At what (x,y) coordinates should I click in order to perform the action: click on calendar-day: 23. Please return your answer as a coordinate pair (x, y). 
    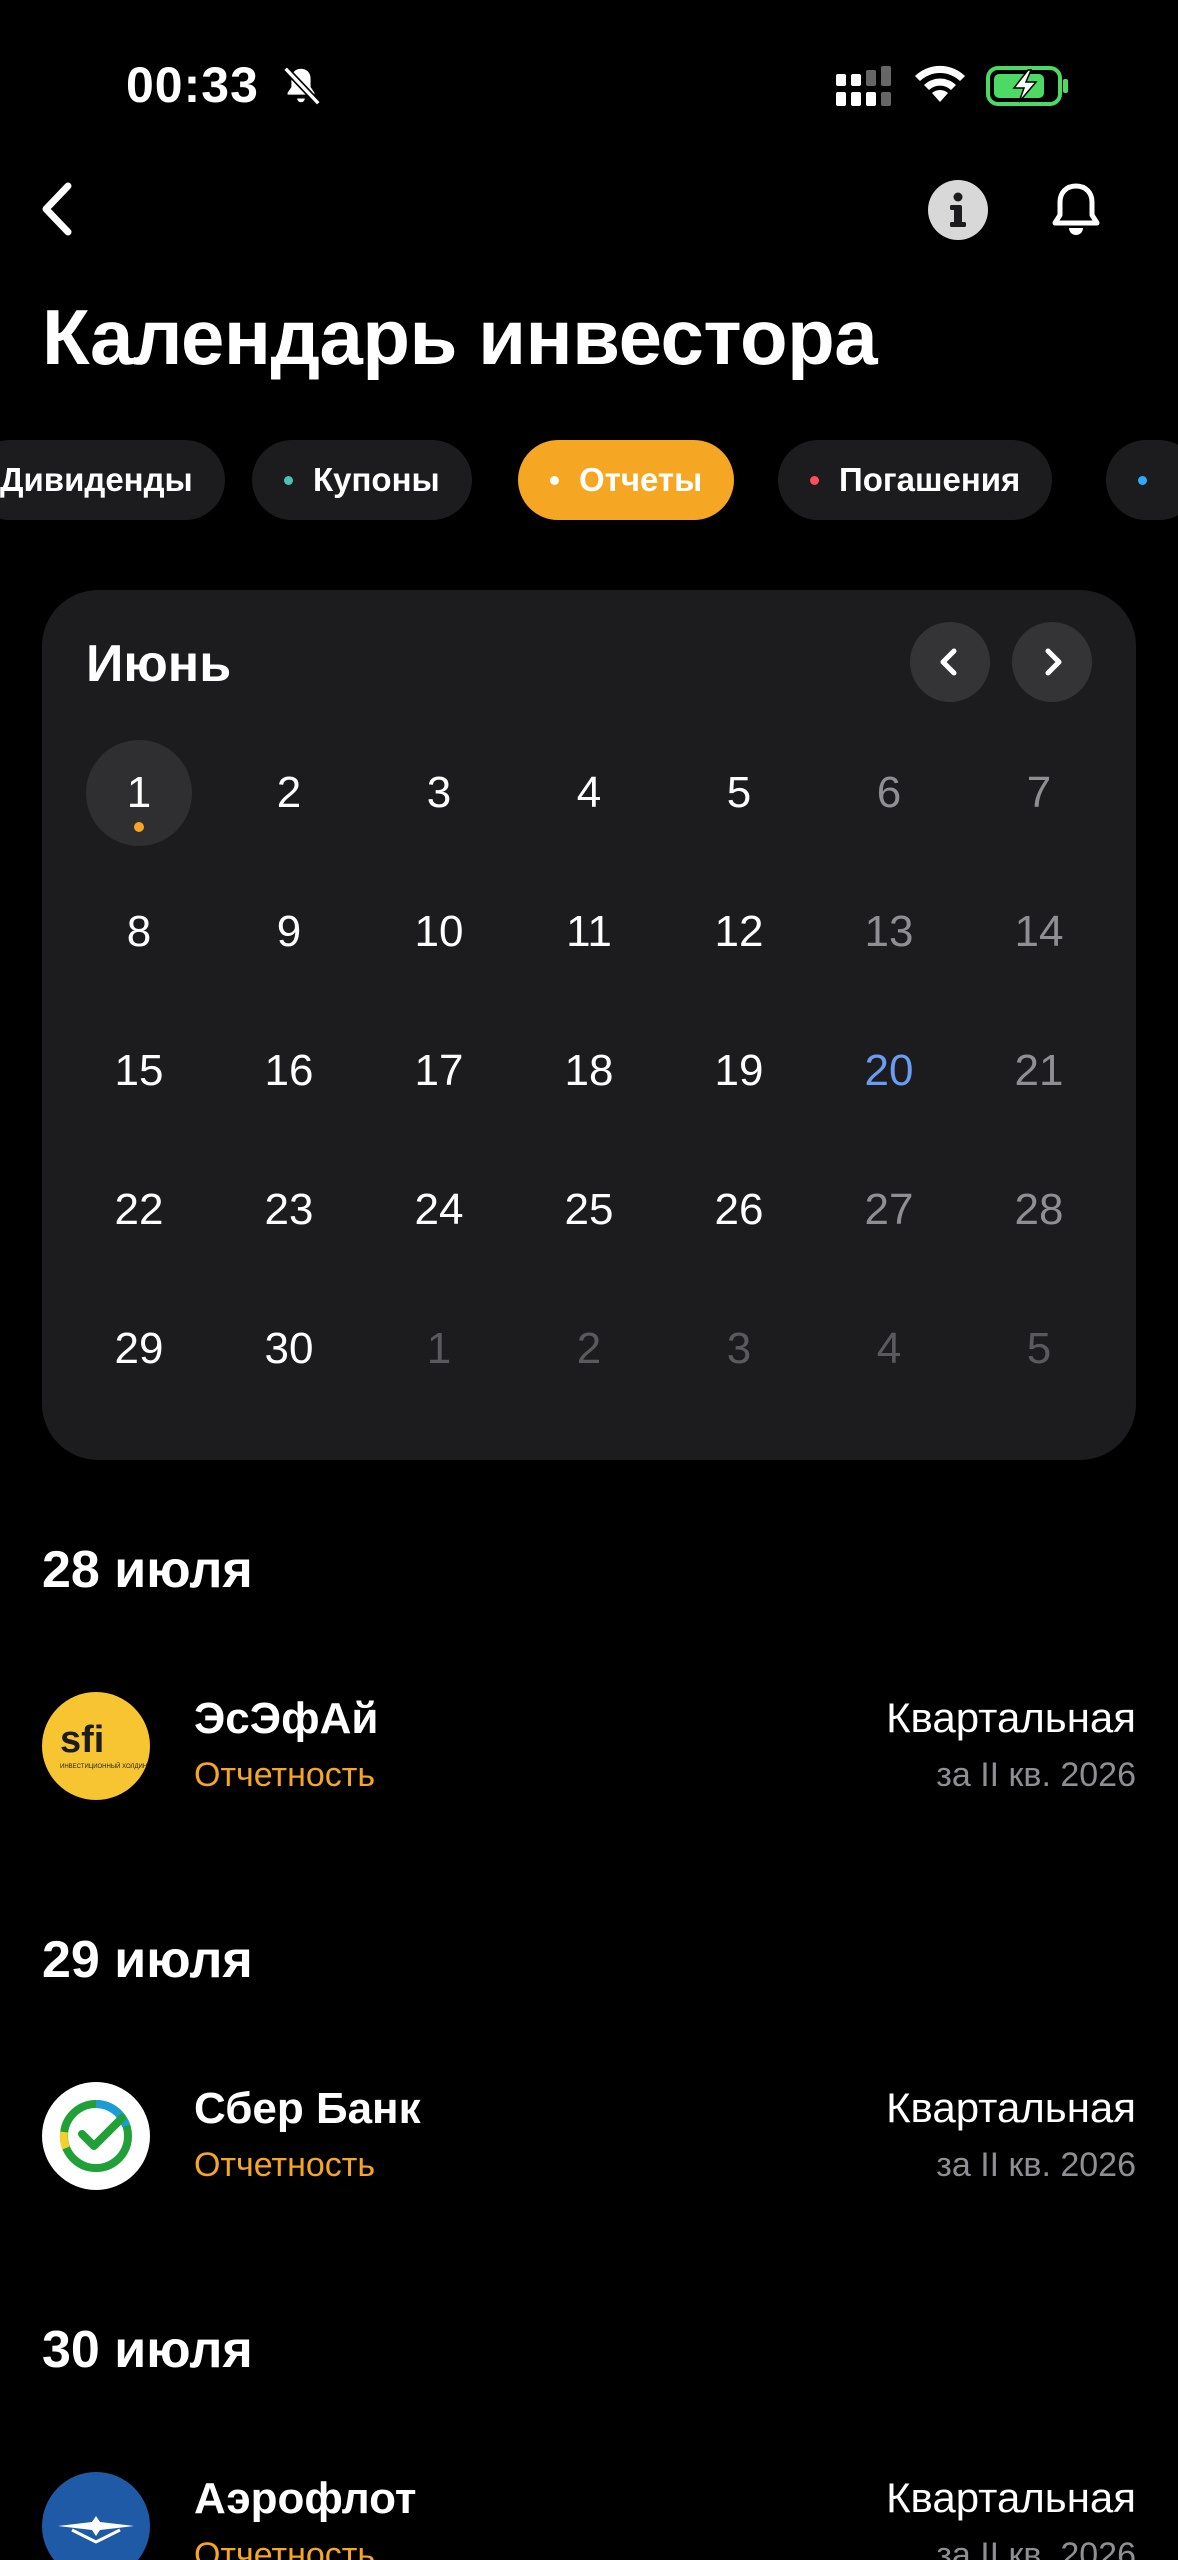
    Looking at the image, I should click on (289, 1210).